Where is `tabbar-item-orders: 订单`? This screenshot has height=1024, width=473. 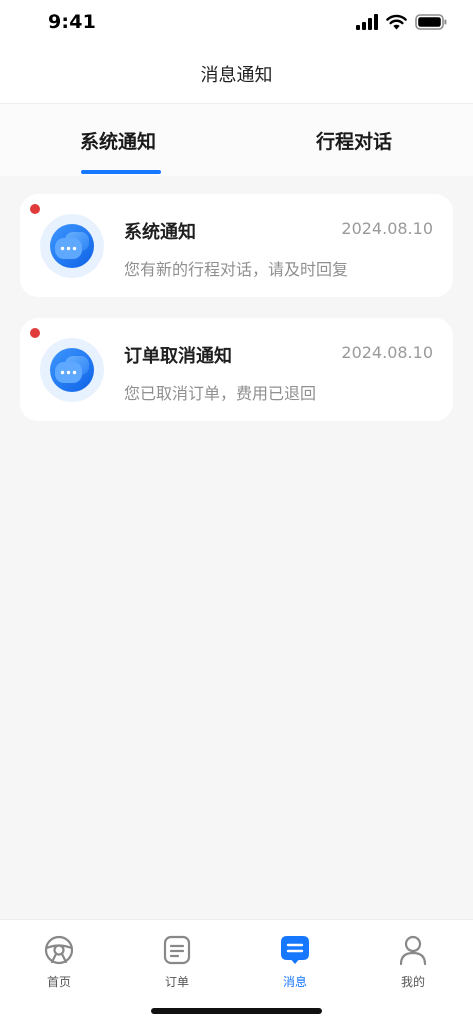
tabbar-item-orders: 订单 is located at coordinates (177, 964).